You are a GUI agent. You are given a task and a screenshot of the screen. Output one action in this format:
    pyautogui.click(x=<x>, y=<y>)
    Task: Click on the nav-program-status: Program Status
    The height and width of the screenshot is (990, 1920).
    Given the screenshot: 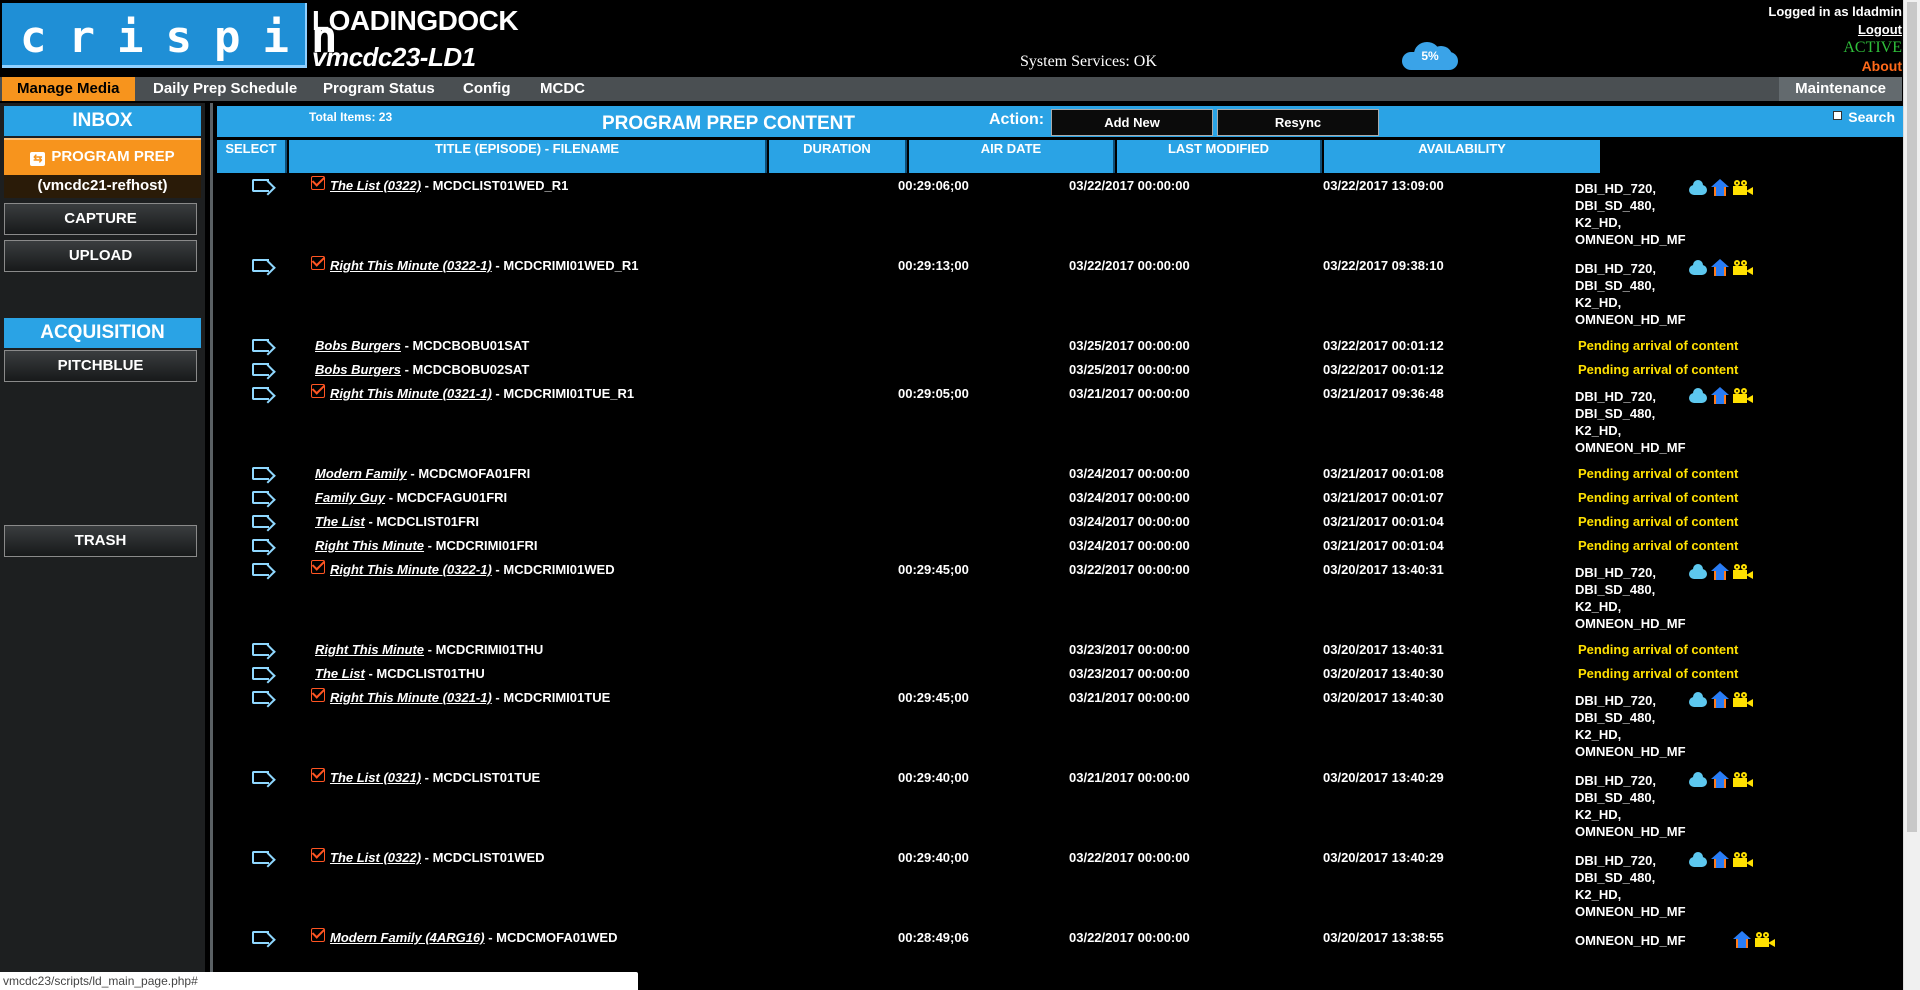 What is the action you would take?
    pyautogui.click(x=379, y=89)
    